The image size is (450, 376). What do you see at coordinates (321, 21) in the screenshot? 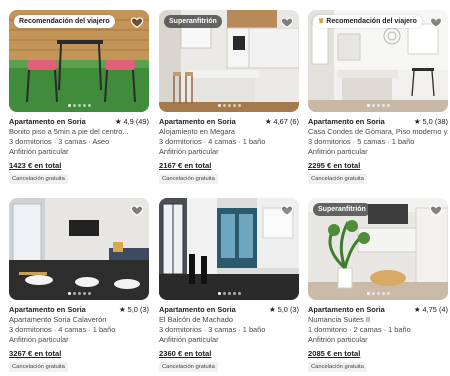
I see `trophy-icon: ♛` at bounding box center [321, 21].